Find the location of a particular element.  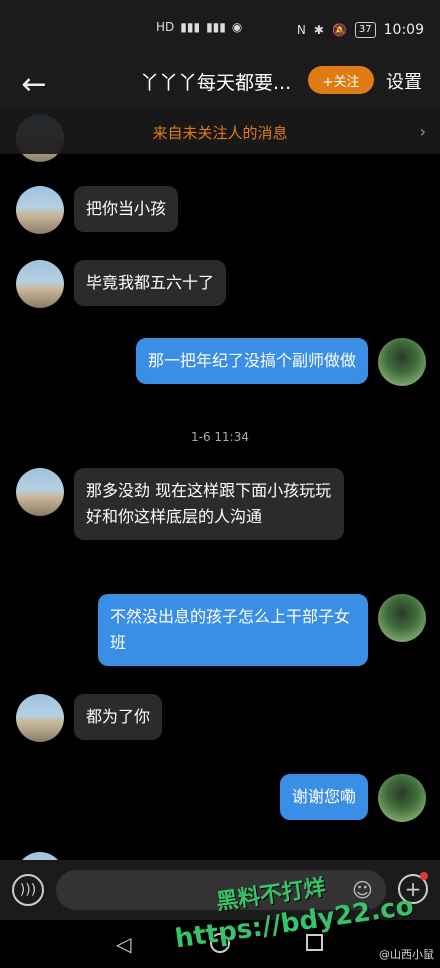

status-bar: HD ▮▮▮ ▮▮▮ ◉ N ✱ 🔕 37 10:09 is located at coordinates (220, 28).